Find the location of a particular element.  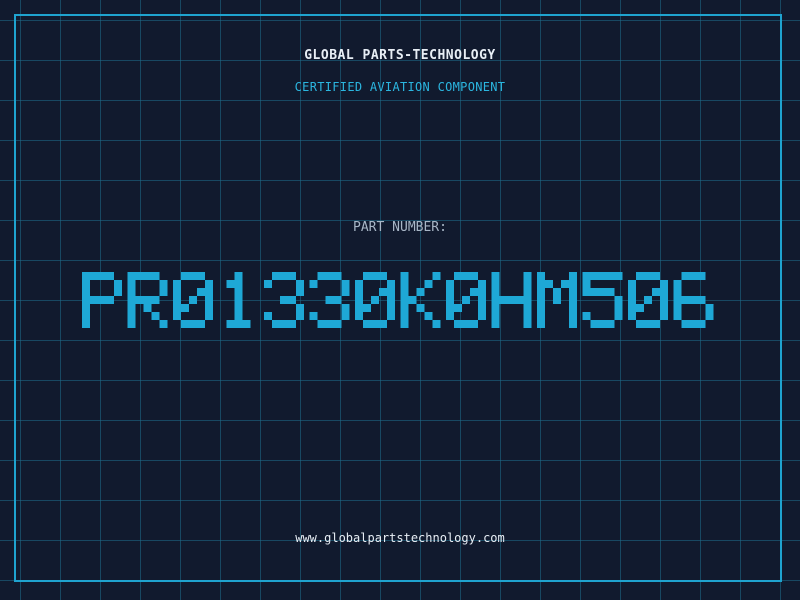

part-number-label: PART NUMBER: is located at coordinates (400, 227).